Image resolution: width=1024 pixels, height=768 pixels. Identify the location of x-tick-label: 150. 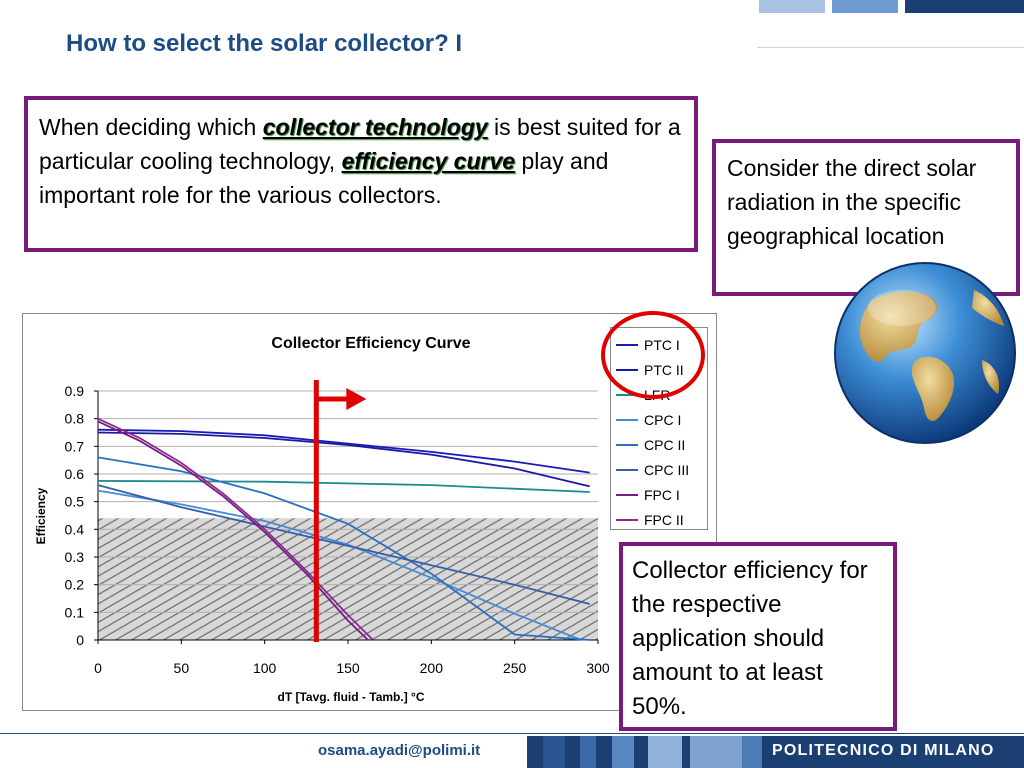
(348, 668).